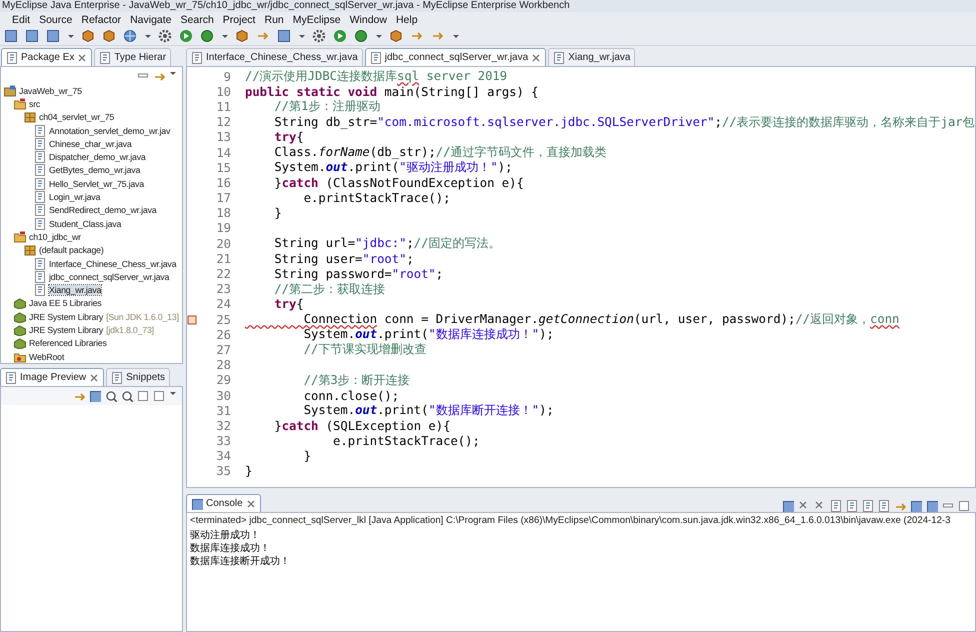  I want to click on tree-item: (default package), so click(71, 250).